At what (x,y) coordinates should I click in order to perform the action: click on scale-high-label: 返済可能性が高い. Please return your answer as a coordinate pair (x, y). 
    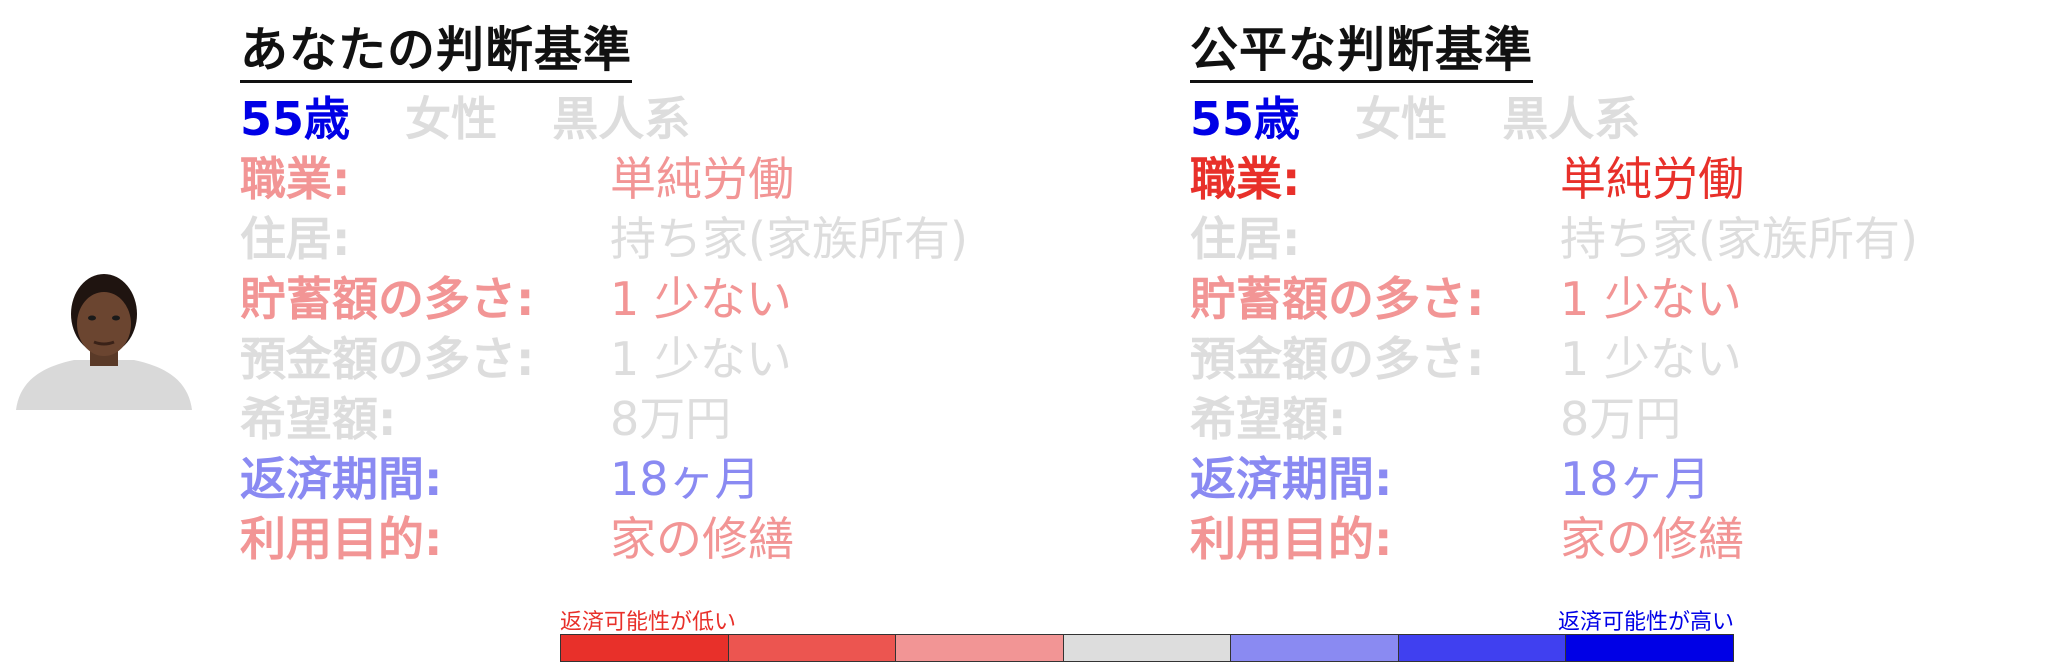
    Looking at the image, I should click on (1645, 622).